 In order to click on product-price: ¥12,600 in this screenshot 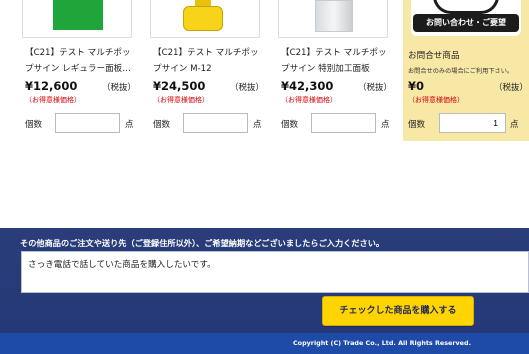, I will do `click(51, 86)`.